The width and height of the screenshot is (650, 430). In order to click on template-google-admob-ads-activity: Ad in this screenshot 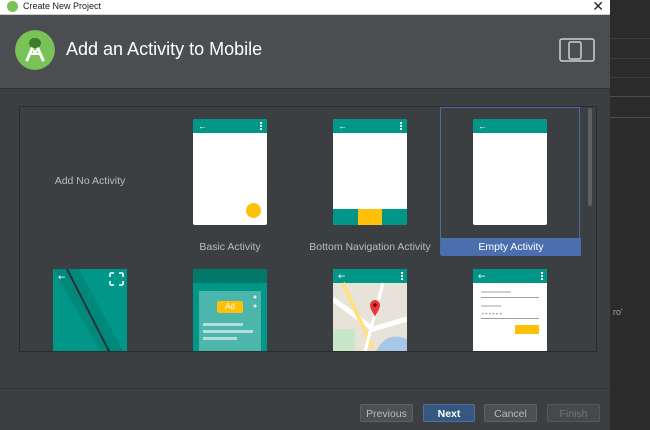, I will do `click(230, 310)`.